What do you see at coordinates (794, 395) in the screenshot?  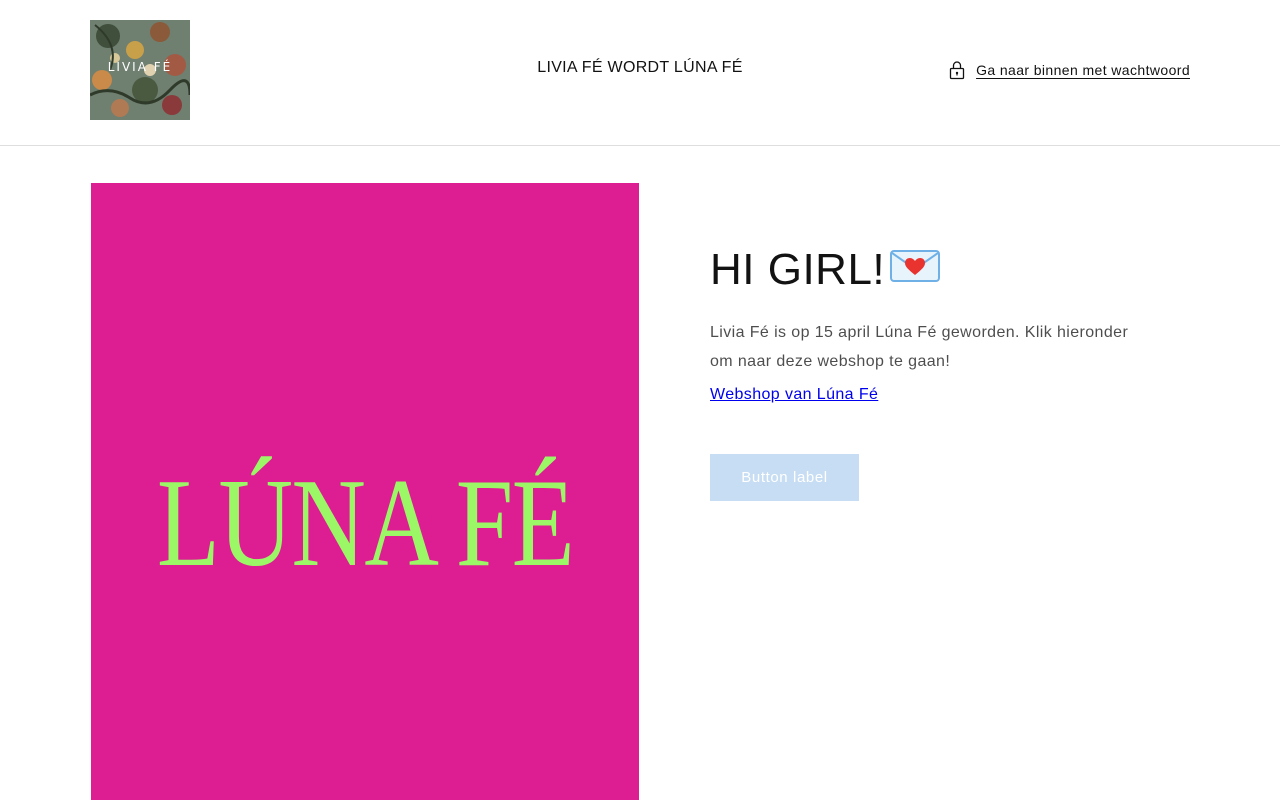 I see `webshop-link: Webshop van Lúna Fé` at bounding box center [794, 395].